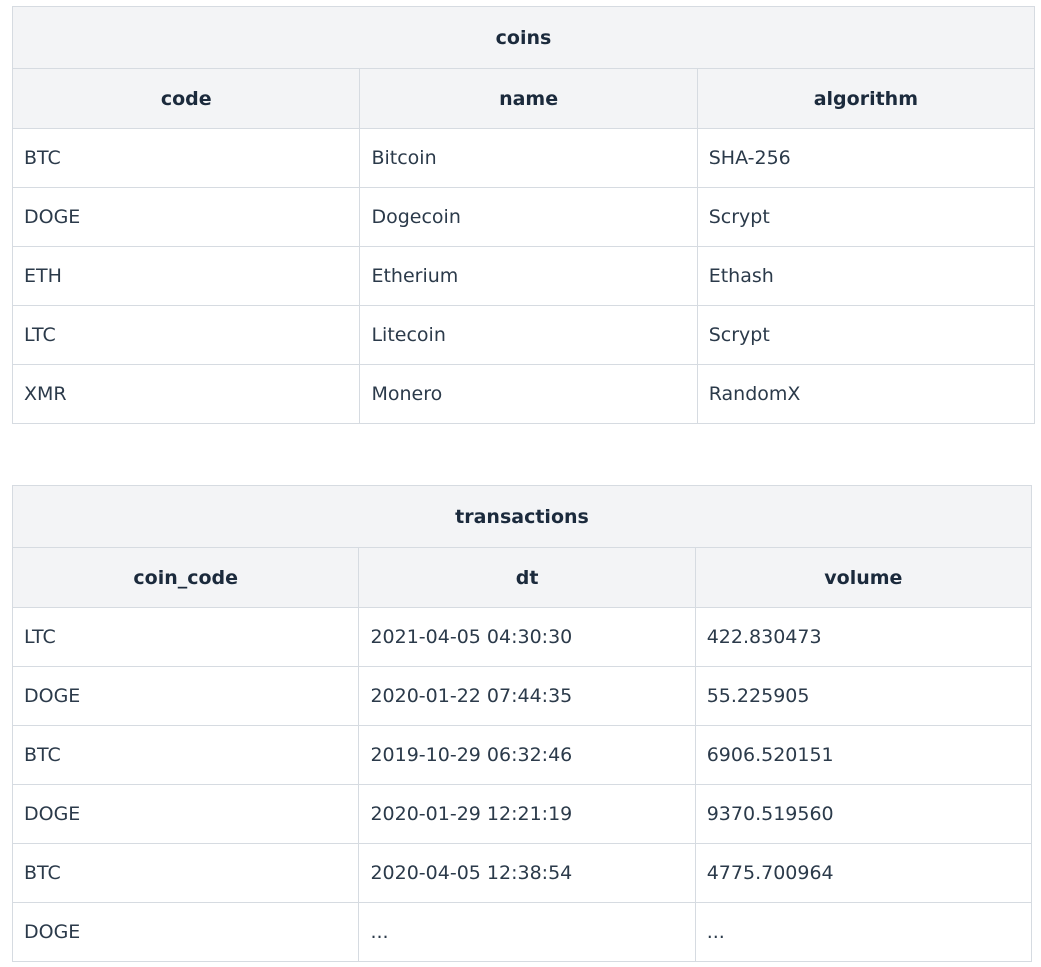  Describe the element at coordinates (185, 637) in the screenshot. I see `cell-coin-code: LTC` at that location.